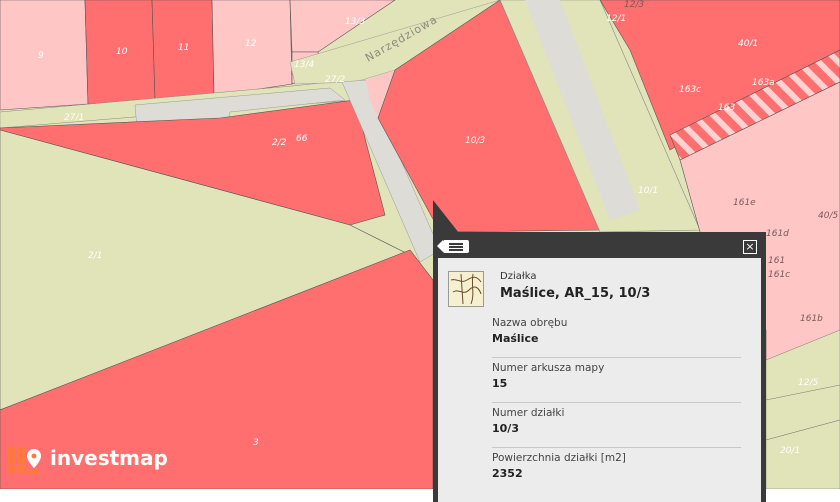 This screenshot has height=502, width=840. Describe the element at coordinates (24, 460) in the screenshot. I see `logo-mark-icon` at that location.